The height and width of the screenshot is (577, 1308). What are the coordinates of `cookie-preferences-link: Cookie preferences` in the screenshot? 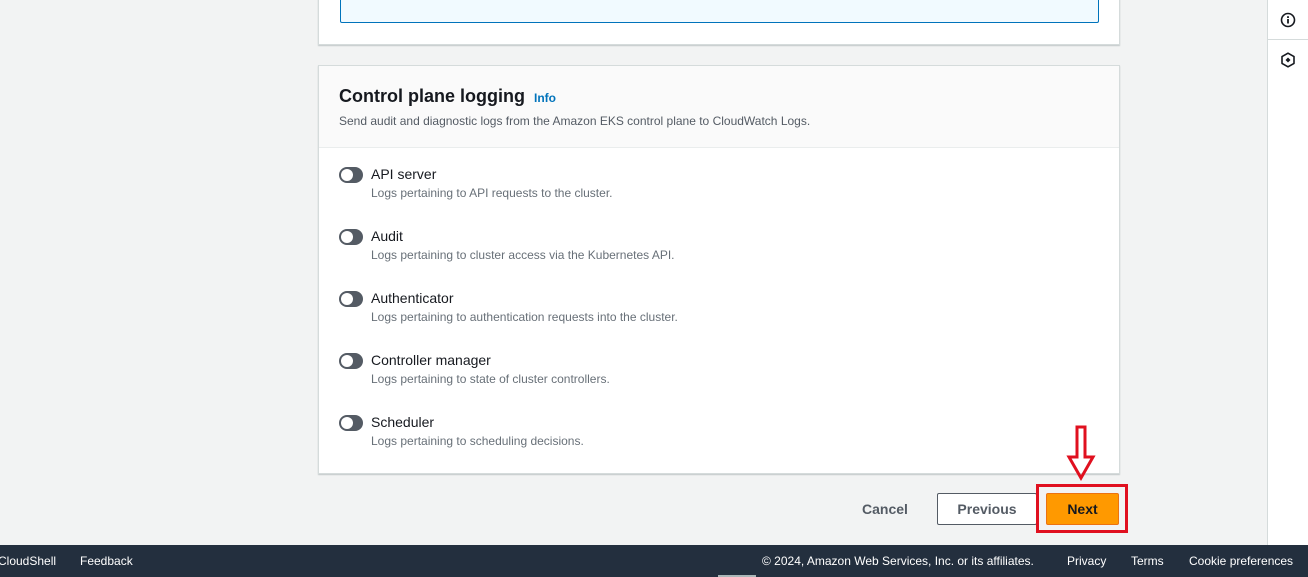 It's located at (1241, 561).